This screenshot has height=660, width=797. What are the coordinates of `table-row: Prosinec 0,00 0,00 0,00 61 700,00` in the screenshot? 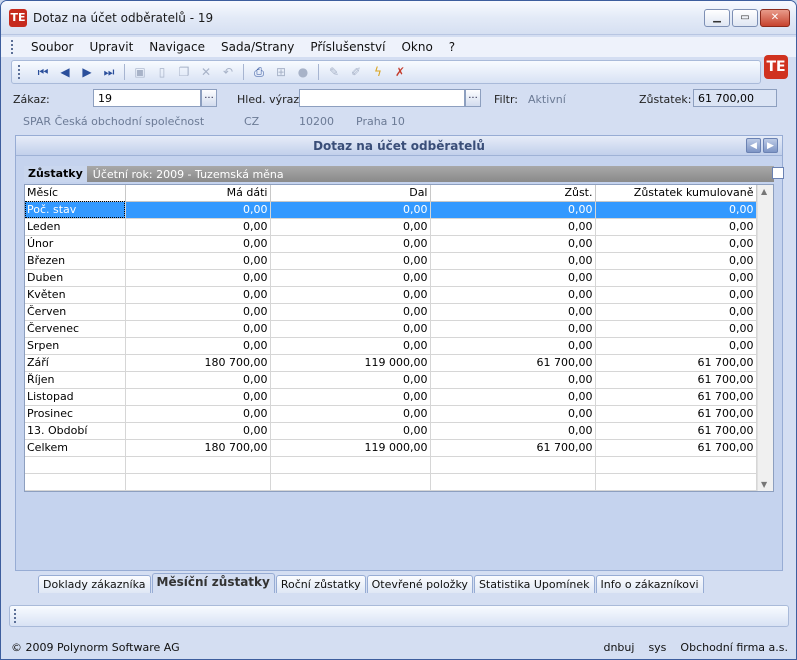 It's located at (391, 414).